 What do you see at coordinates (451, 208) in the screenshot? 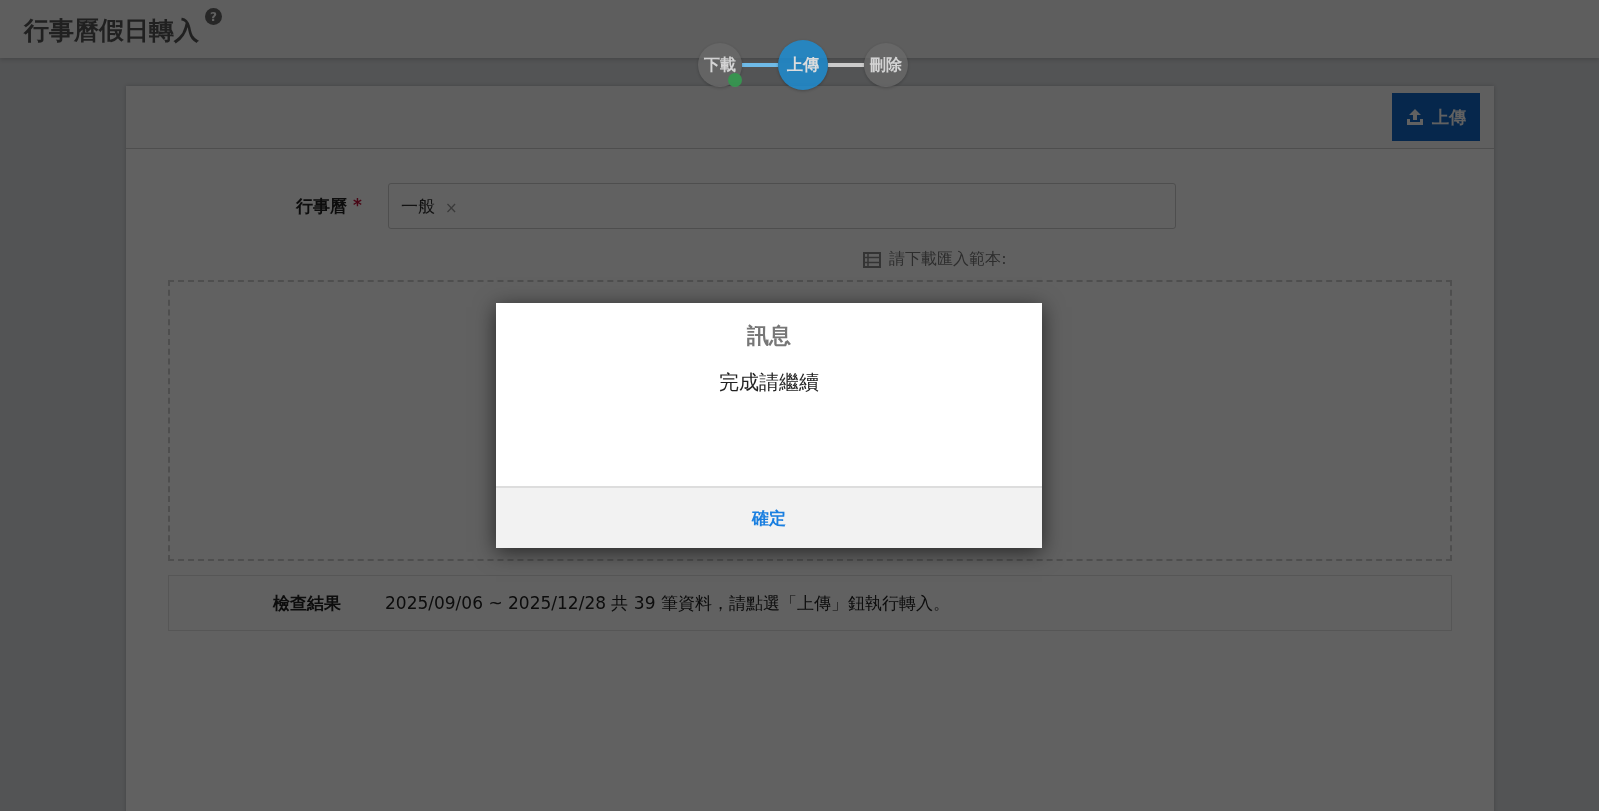
I see `remove-tag-button: ×` at bounding box center [451, 208].